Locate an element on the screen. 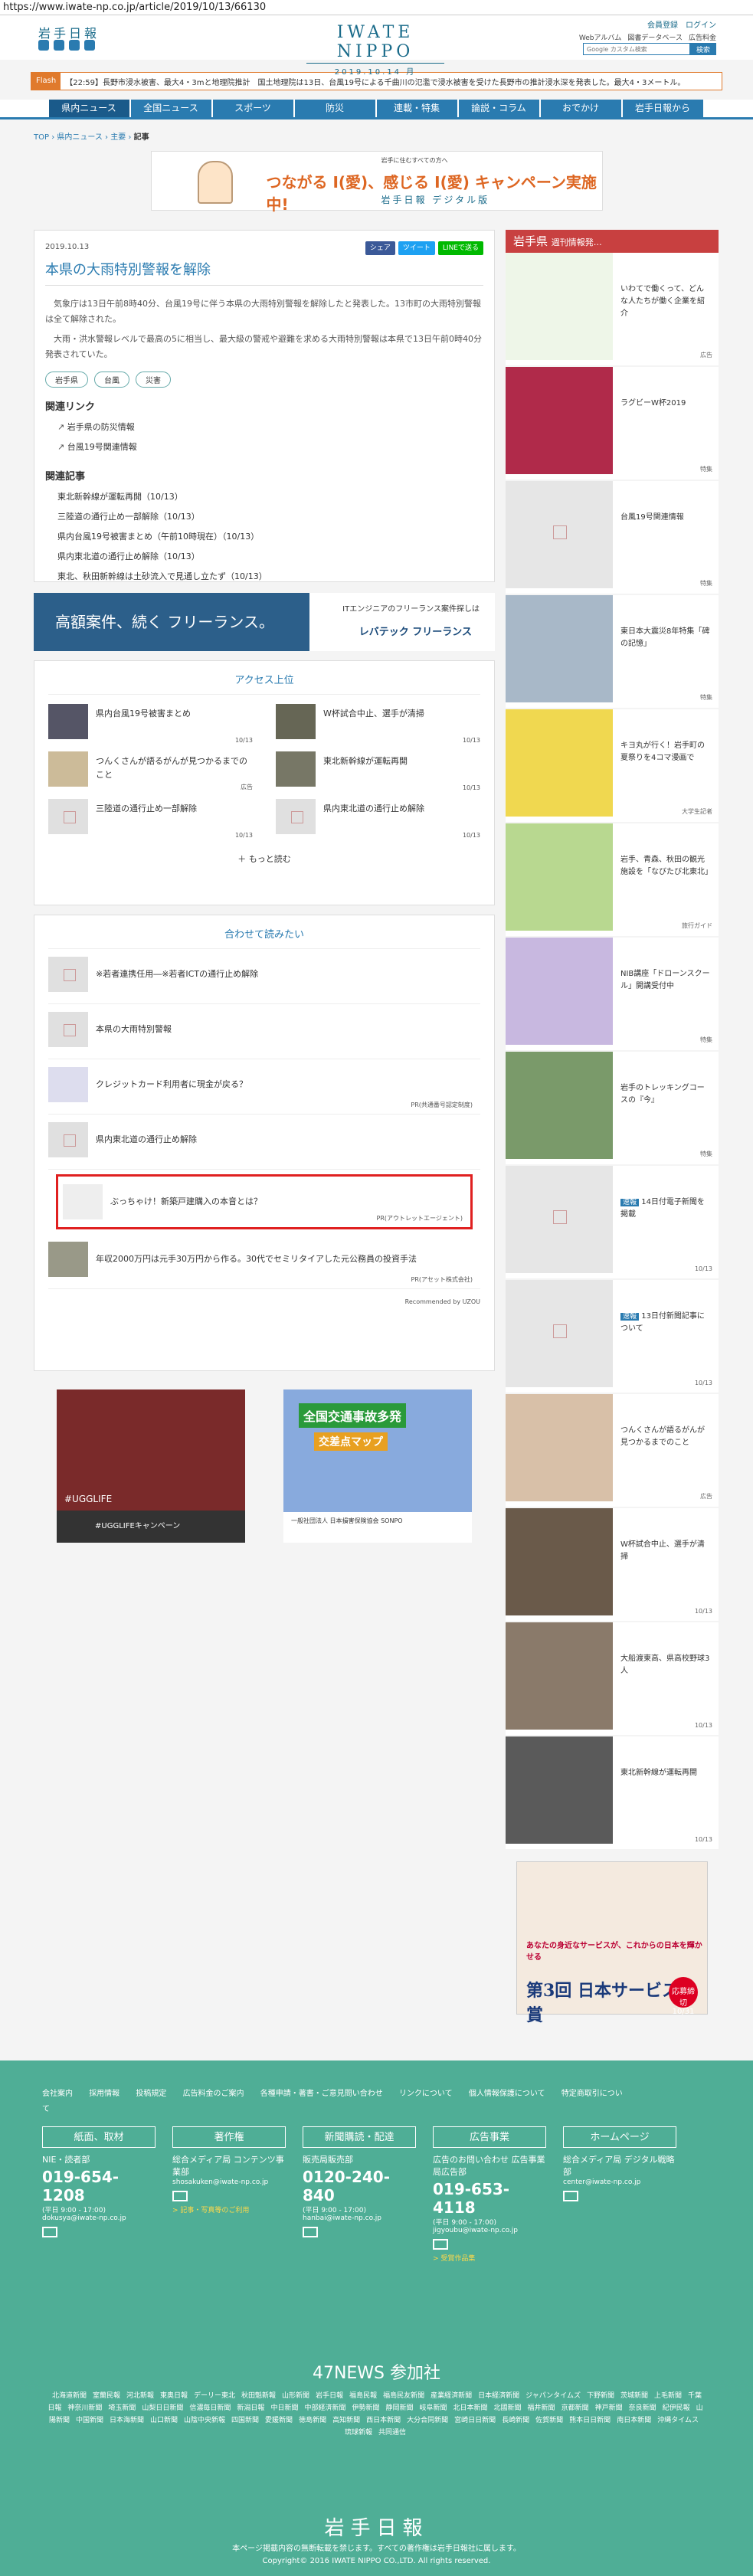 The image size is (753, 2576). related-article: 東北新幹線が運転再開（10/13） is located at coordinates (264, 497).